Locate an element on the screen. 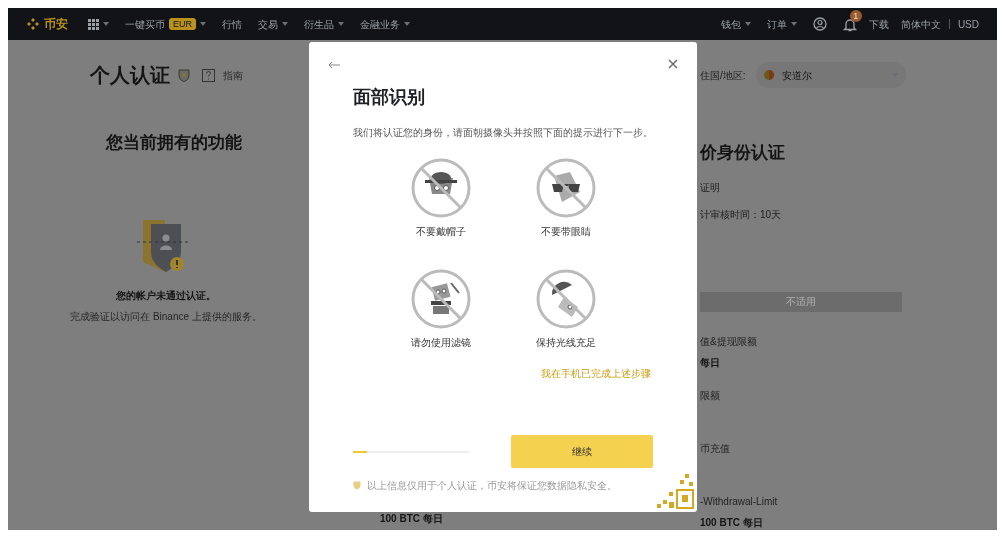 This screenshot has width=1005, height=543. nav-link: 简体中文 is located at coordinates (920, 24).